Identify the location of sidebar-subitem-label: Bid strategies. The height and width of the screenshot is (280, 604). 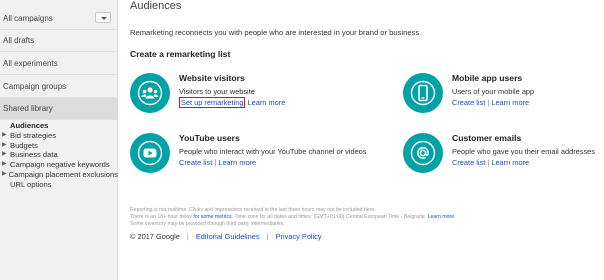
(33, 135).